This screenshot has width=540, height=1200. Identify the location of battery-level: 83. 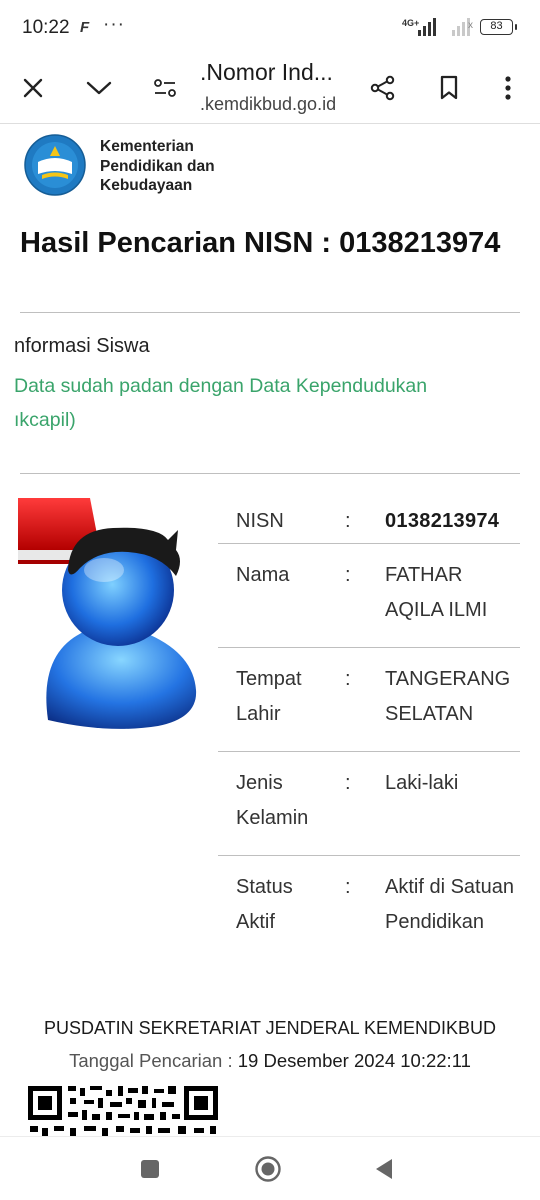
(496, 26).